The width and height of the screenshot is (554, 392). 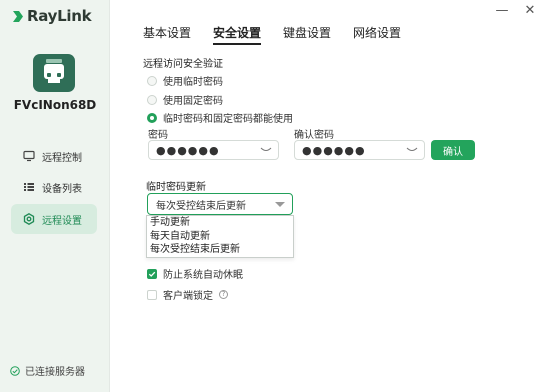 What do you see at coordinates (29, 219) in the screenshot?
I see `settings-icon` at bounding box center [29, 219].